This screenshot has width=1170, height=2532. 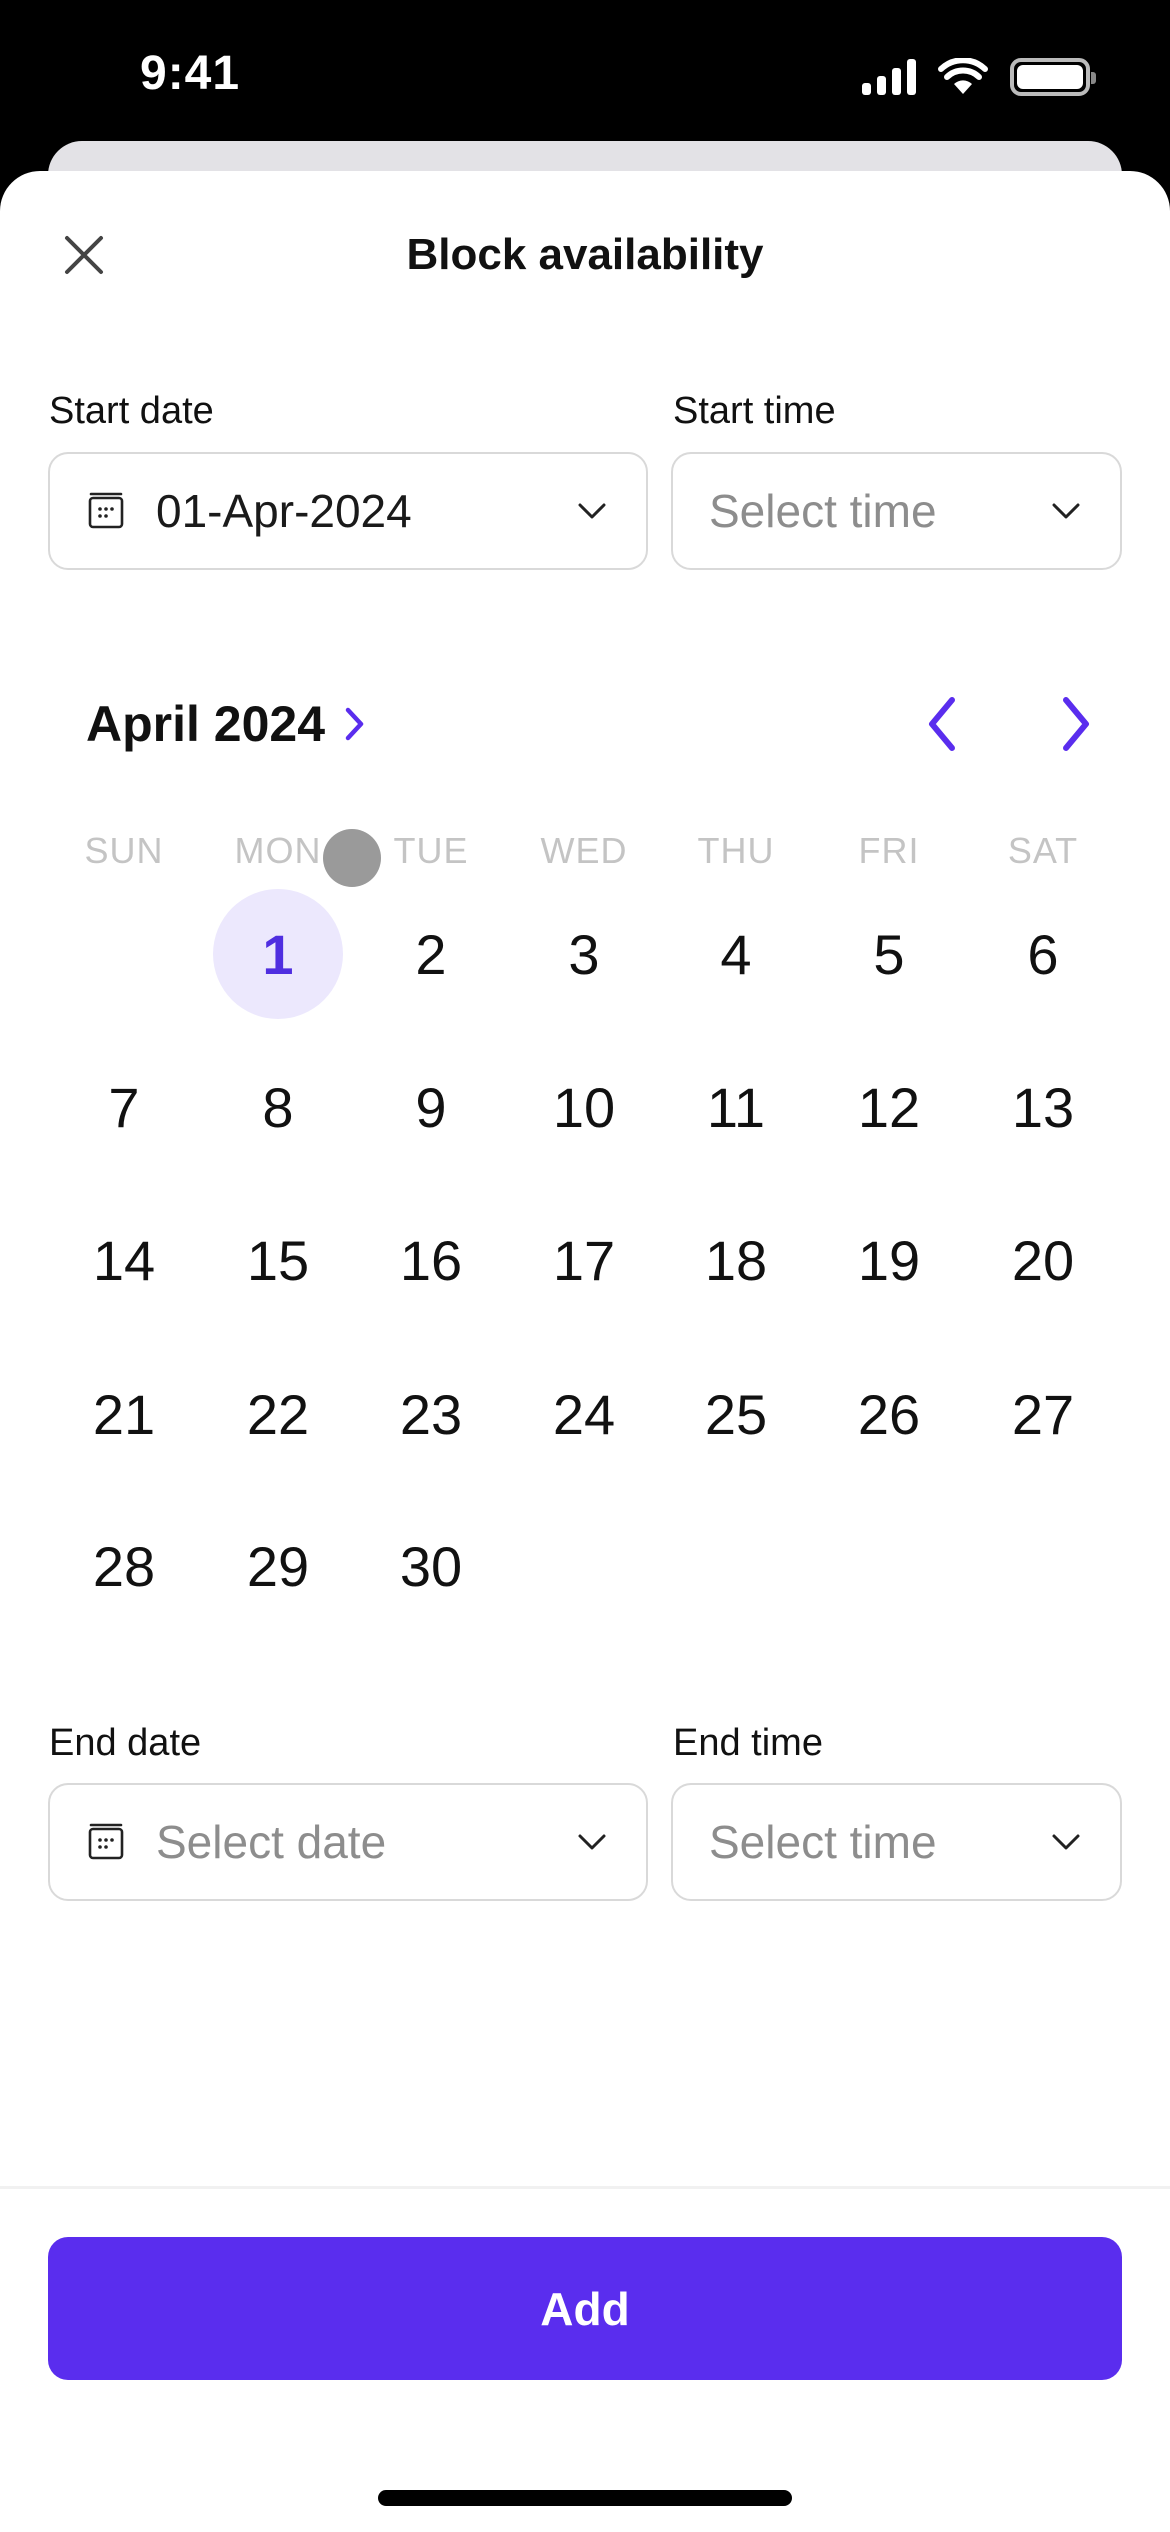 I want to click on chevron-left-icon, so click(x=942, y=724).